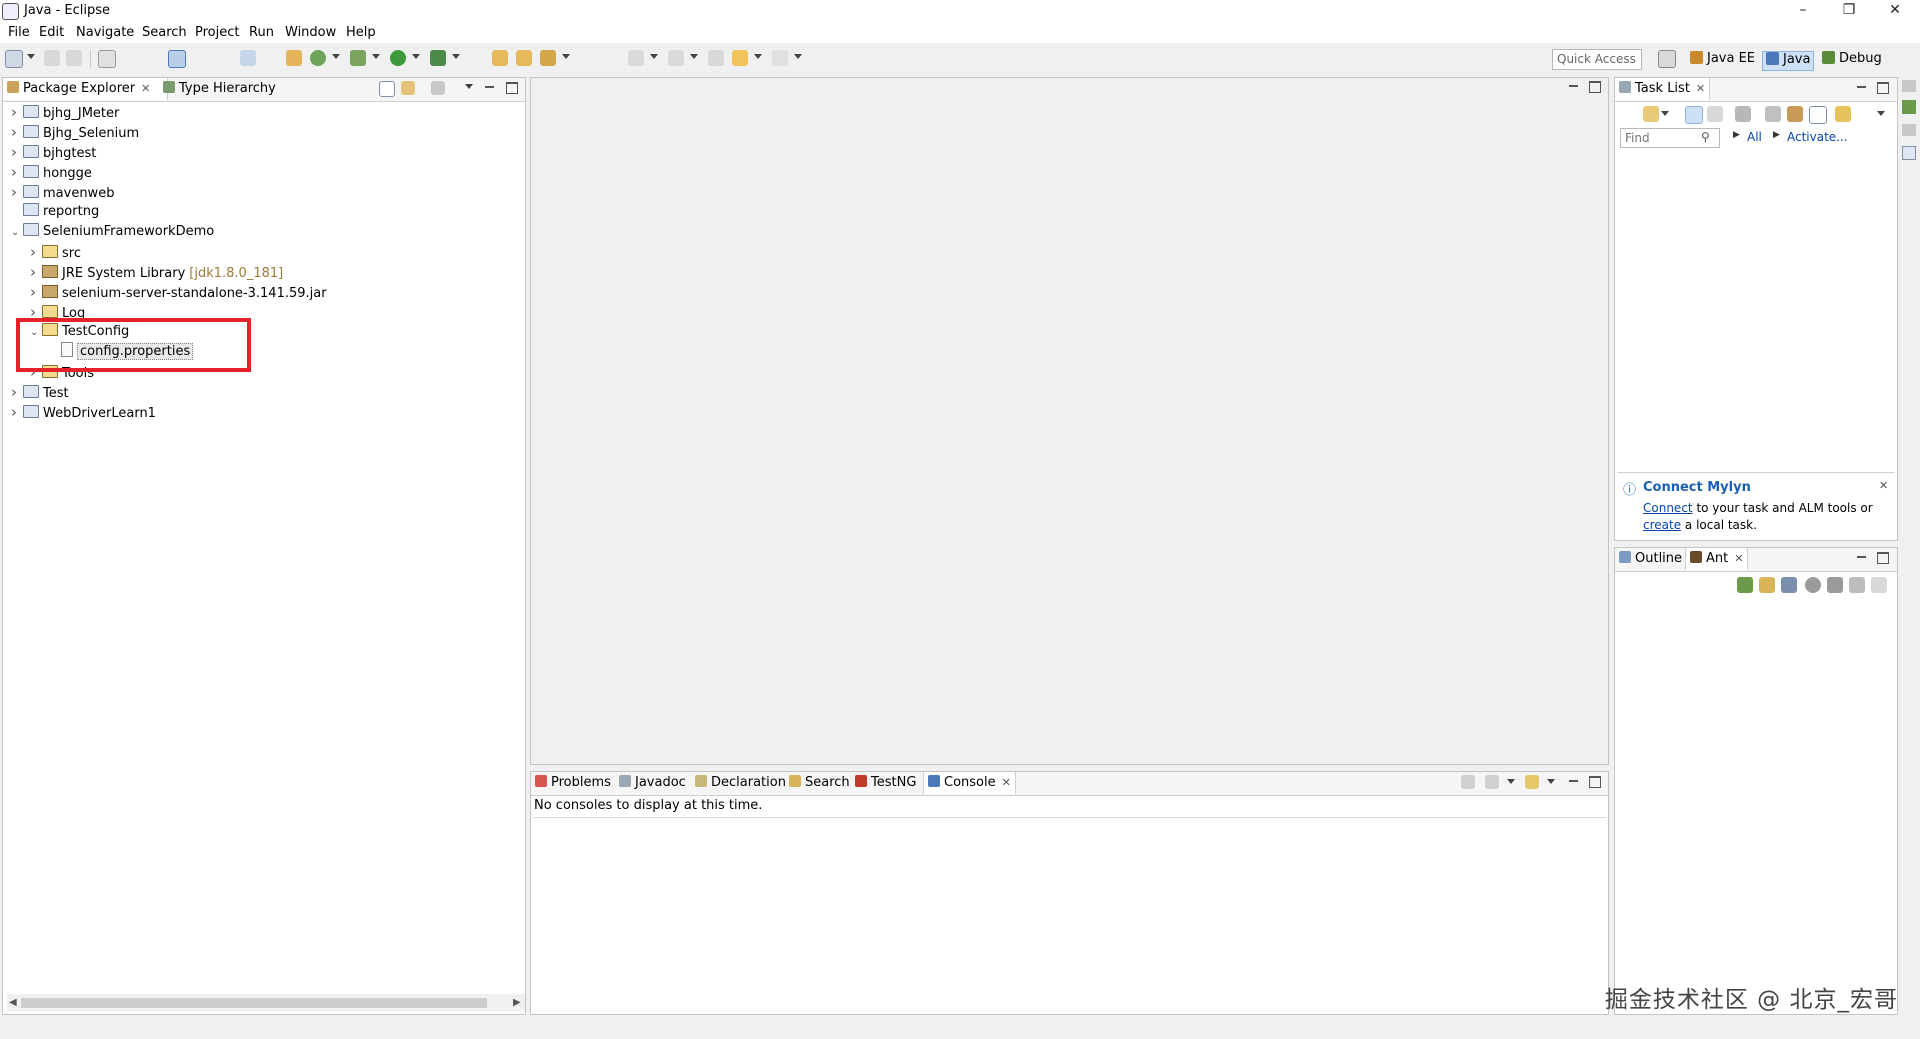  What do you see at coordinates (51, 32) in the screenshot?
I see `menu-edit: Edit` at bounding box center [51, 32].